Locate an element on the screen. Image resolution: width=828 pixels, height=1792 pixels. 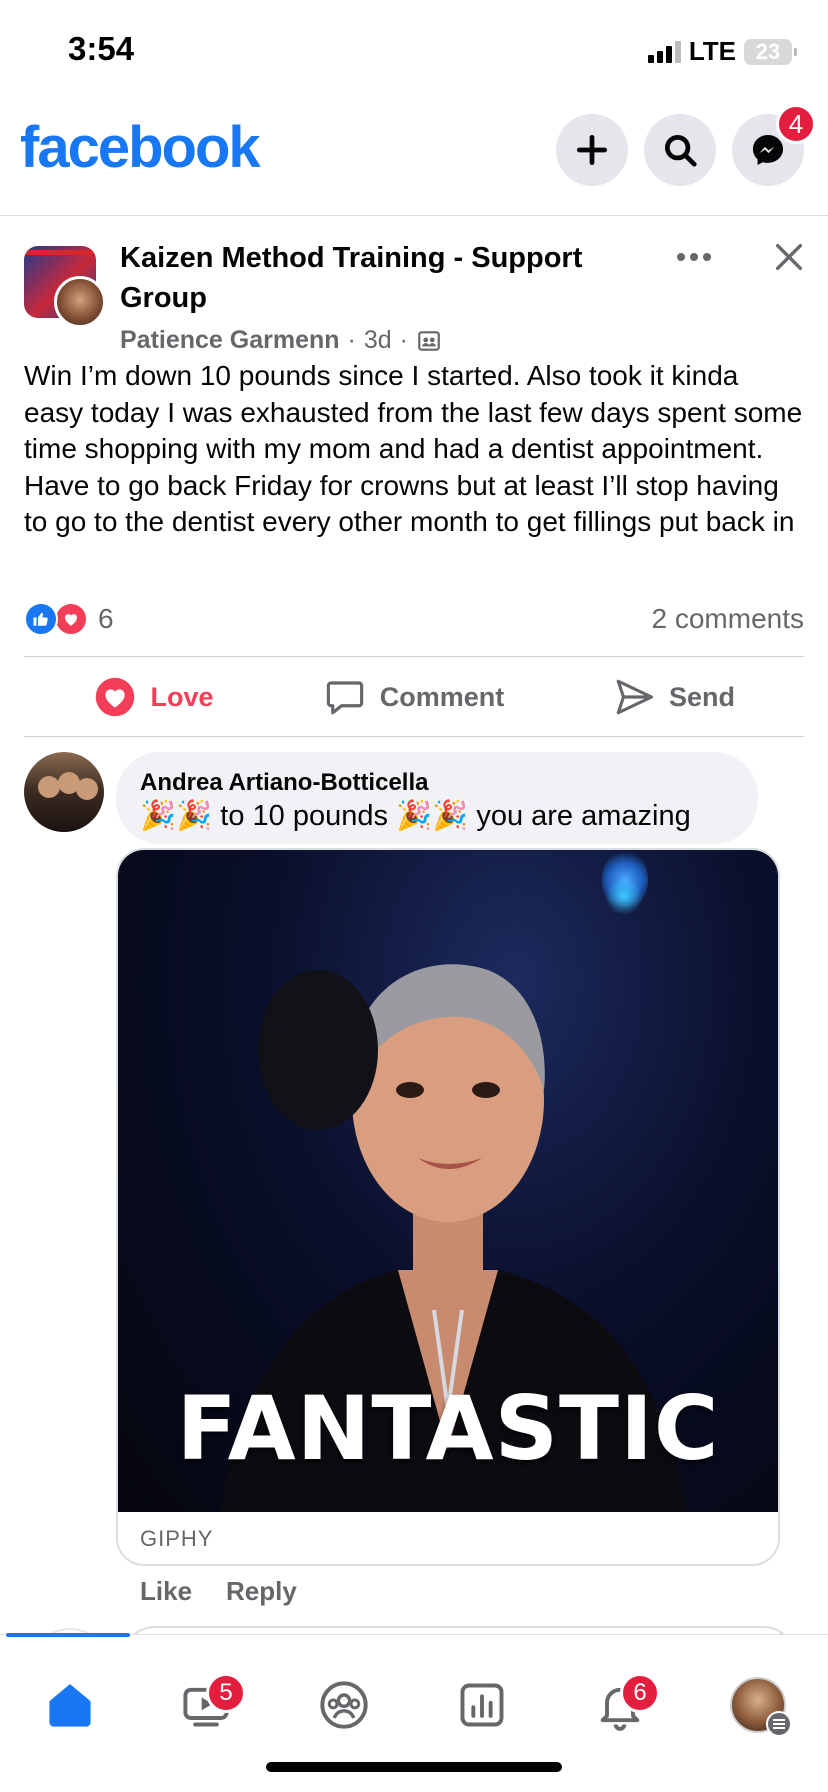
reactions-summary: 6 2 comments is located at coordinates (414, 619).